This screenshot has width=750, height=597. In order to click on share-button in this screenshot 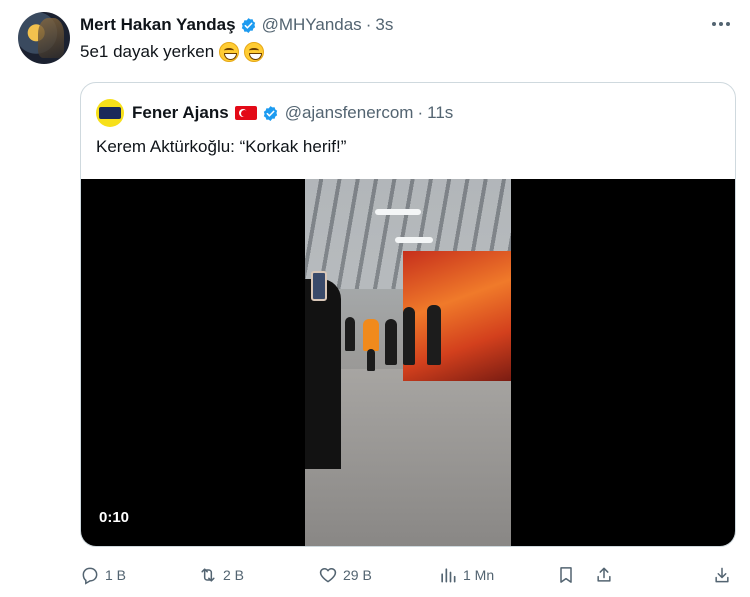, I will do `click(604, 575)`.